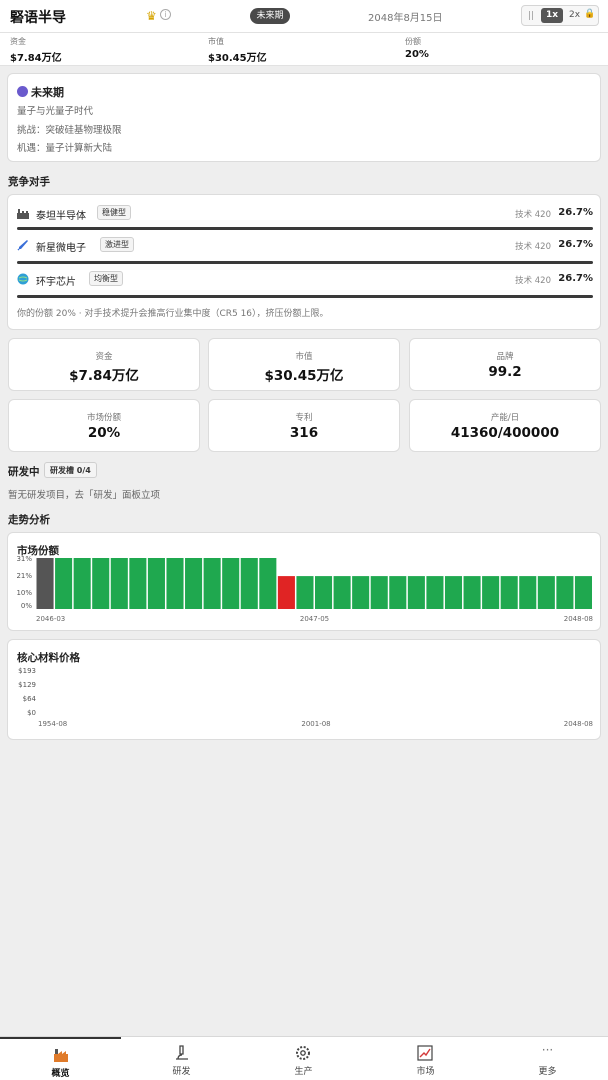 The image size is (608, 1080). Describe the element at coordinates (22, 91) in the screenshot. I see `era-icon` at that location.